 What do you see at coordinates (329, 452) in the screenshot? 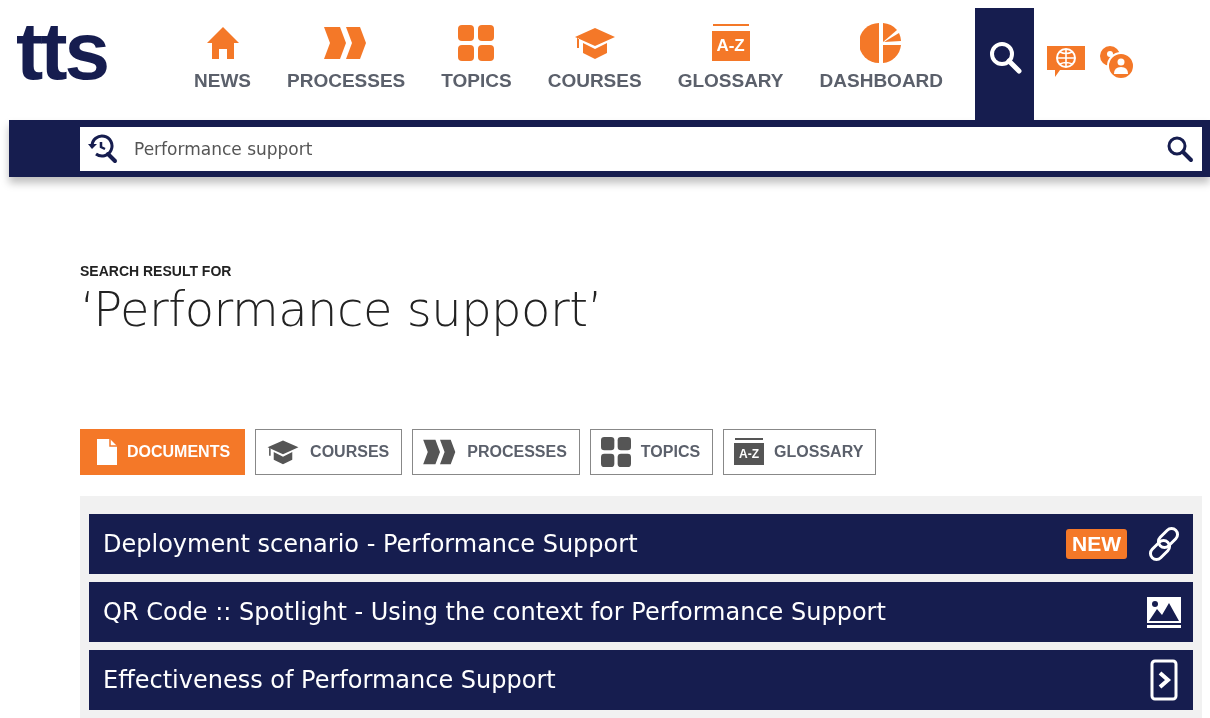
I see `filter-tab: COURSES` at bounding box center [329, 452].